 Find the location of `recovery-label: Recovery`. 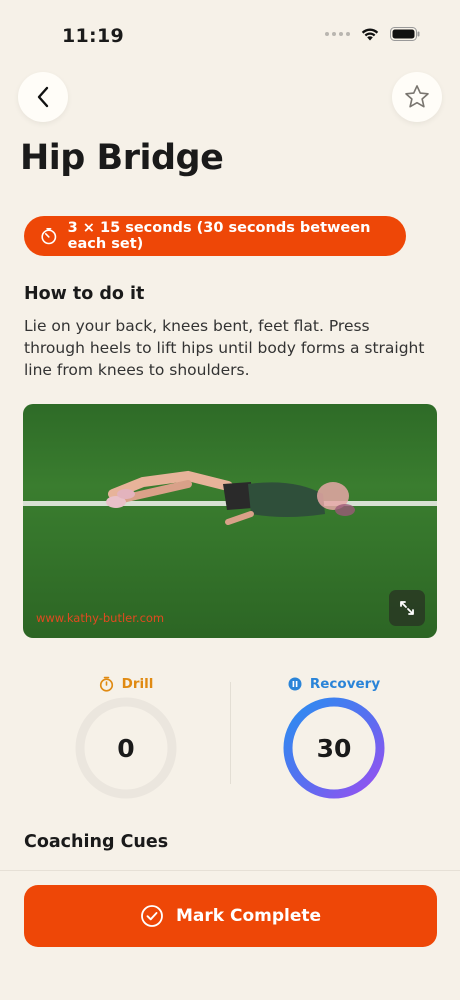

recovery-label: Recovery is located at coordinates (345, 684).